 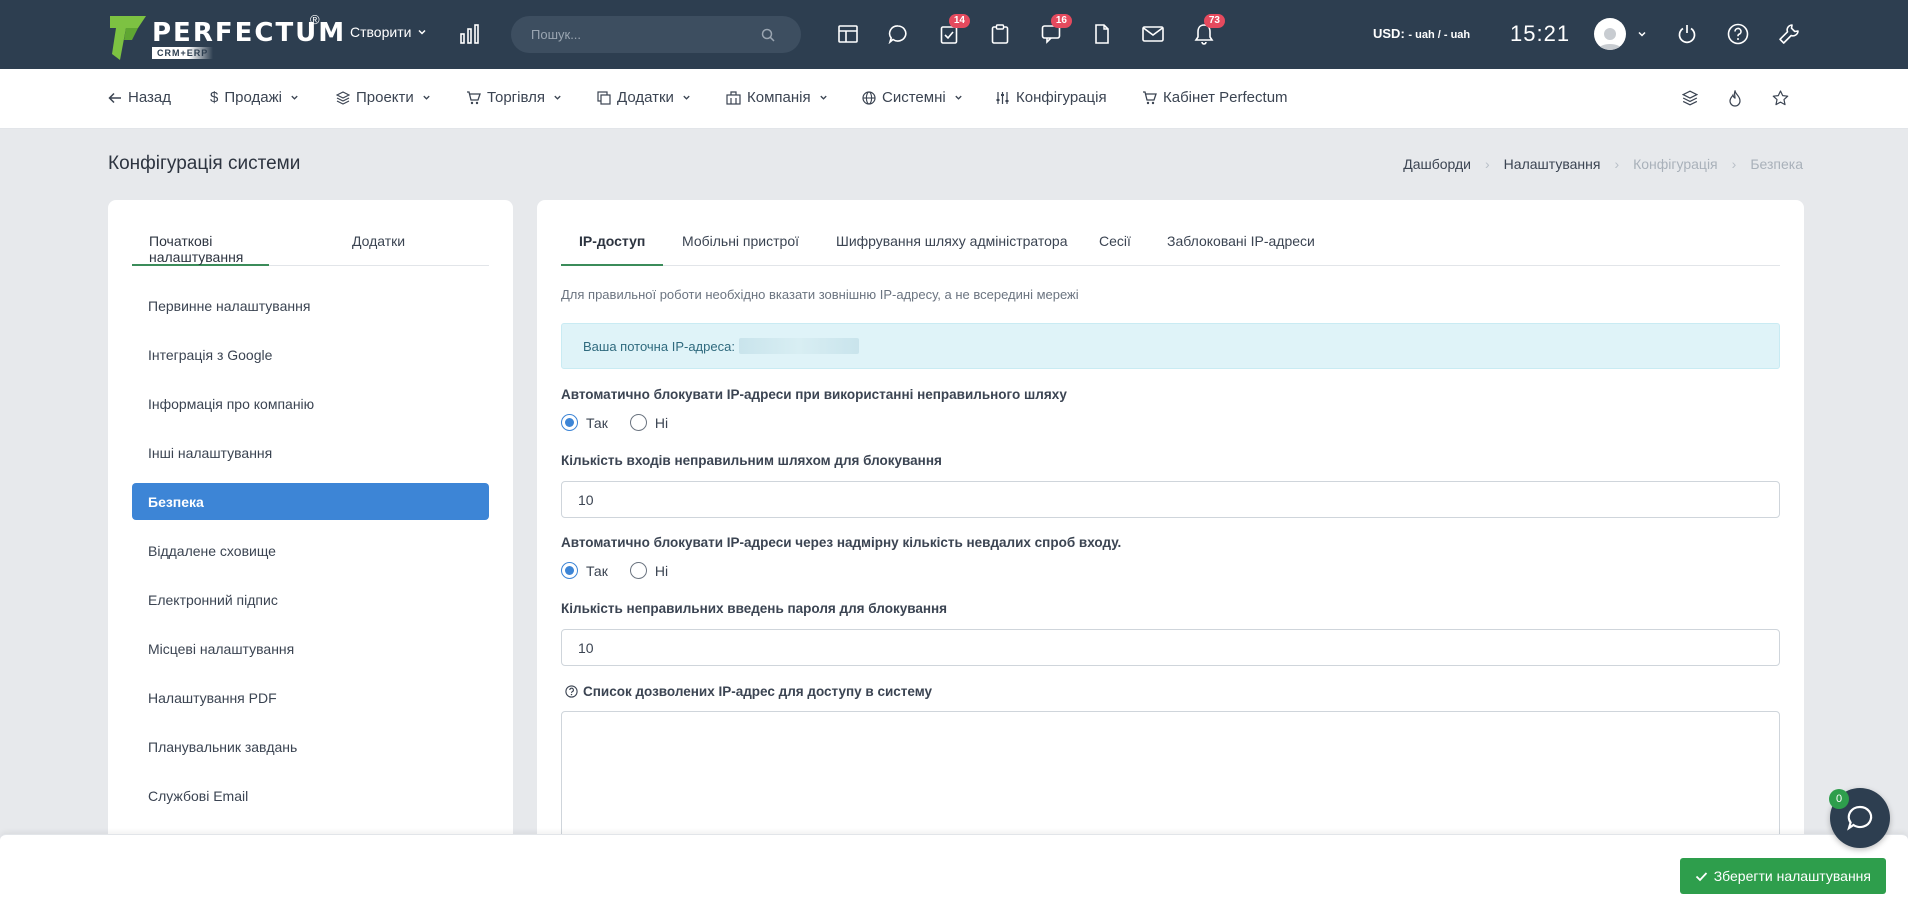 What do you see at coordinates (1776, 164) in the screenshot?
I see `breadcrumb-security: Безпека` at bounding box center [1776, 164].